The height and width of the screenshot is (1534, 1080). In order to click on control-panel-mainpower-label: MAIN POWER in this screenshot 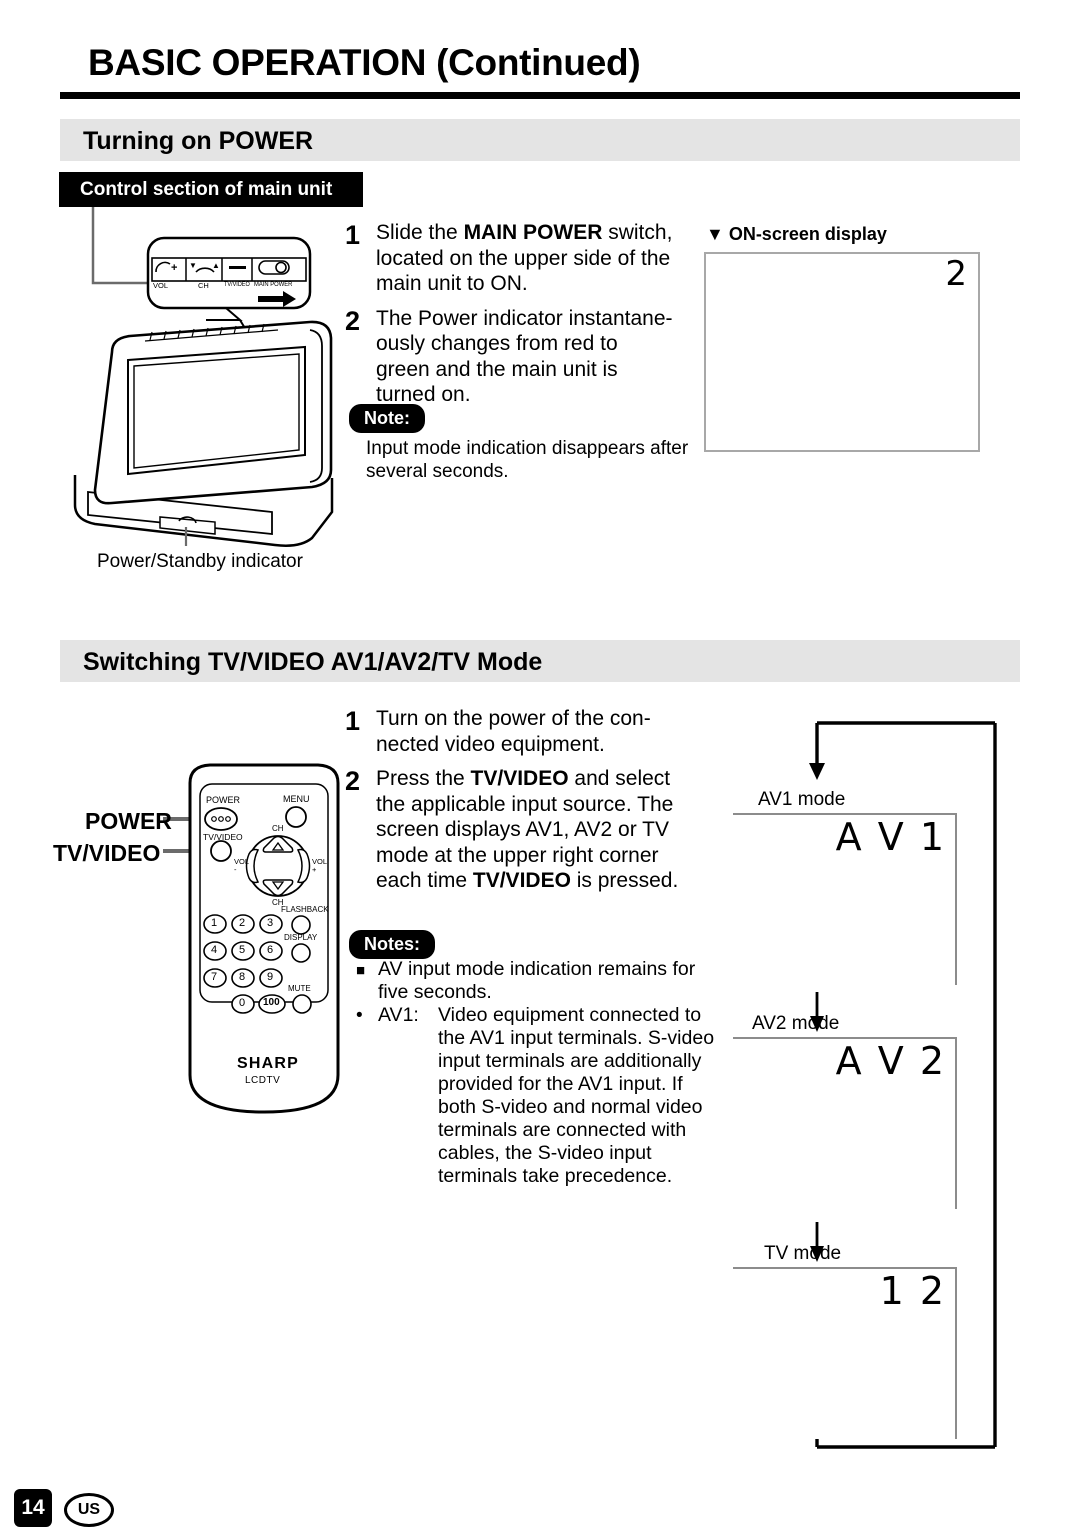, I will do `click(273, 284)`.